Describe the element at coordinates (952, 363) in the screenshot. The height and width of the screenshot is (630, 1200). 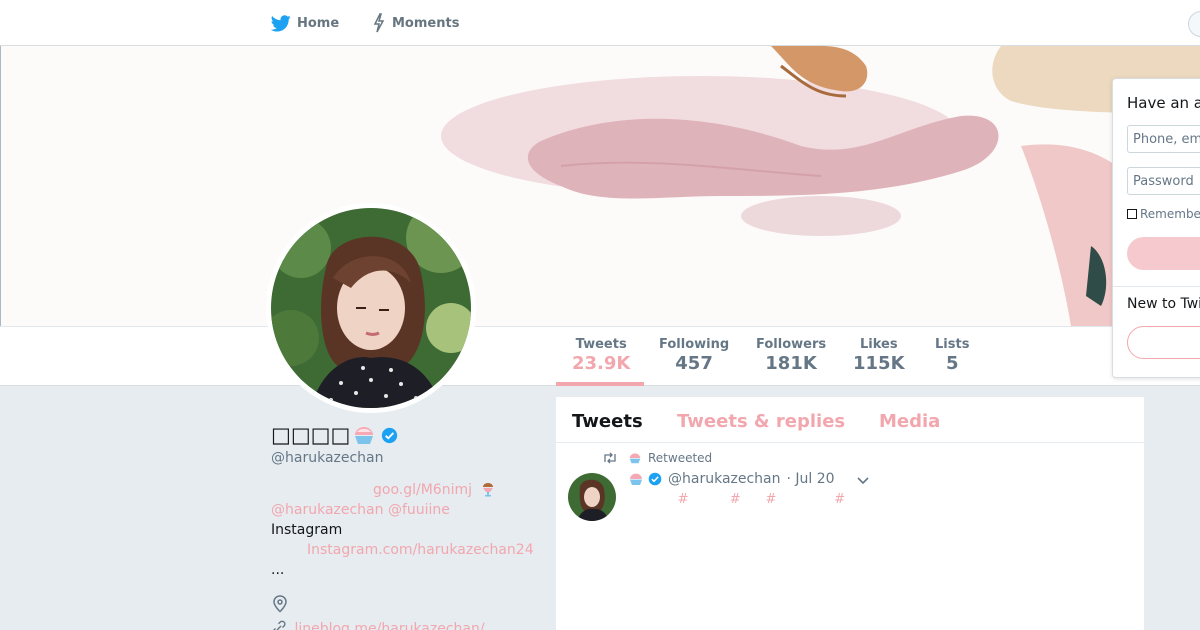
I see `stat-value: 5` at that location.